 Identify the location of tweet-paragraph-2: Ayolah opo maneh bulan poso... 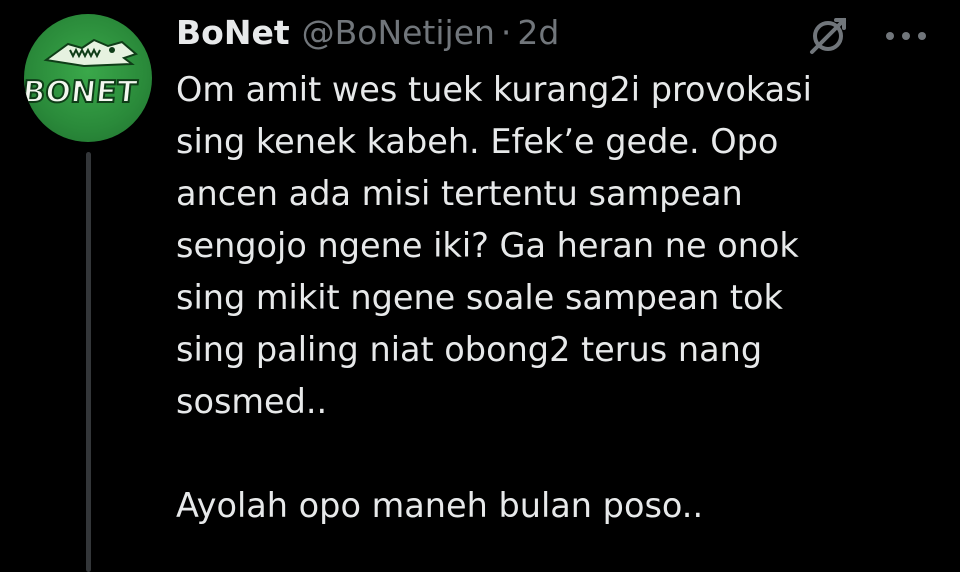
(440, 505).